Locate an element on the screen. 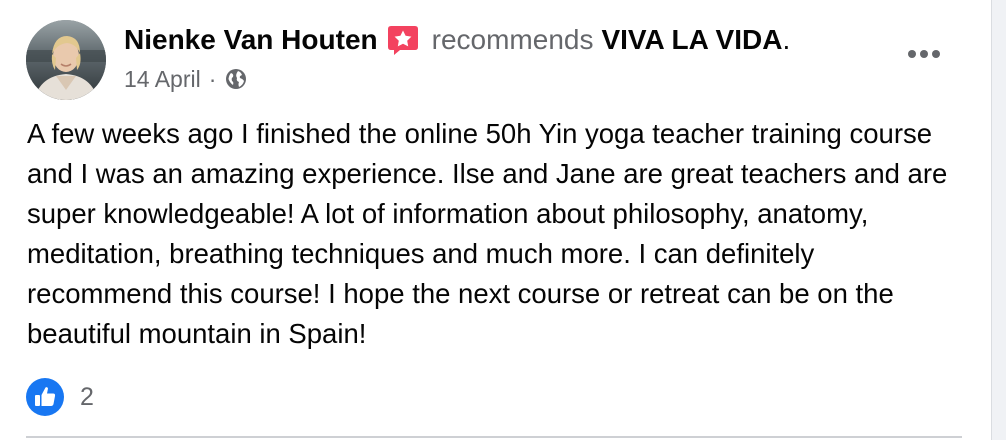 This screenshot has width=1006, height=440. reactions-summary: 2 is located at coordinates (60, 397).